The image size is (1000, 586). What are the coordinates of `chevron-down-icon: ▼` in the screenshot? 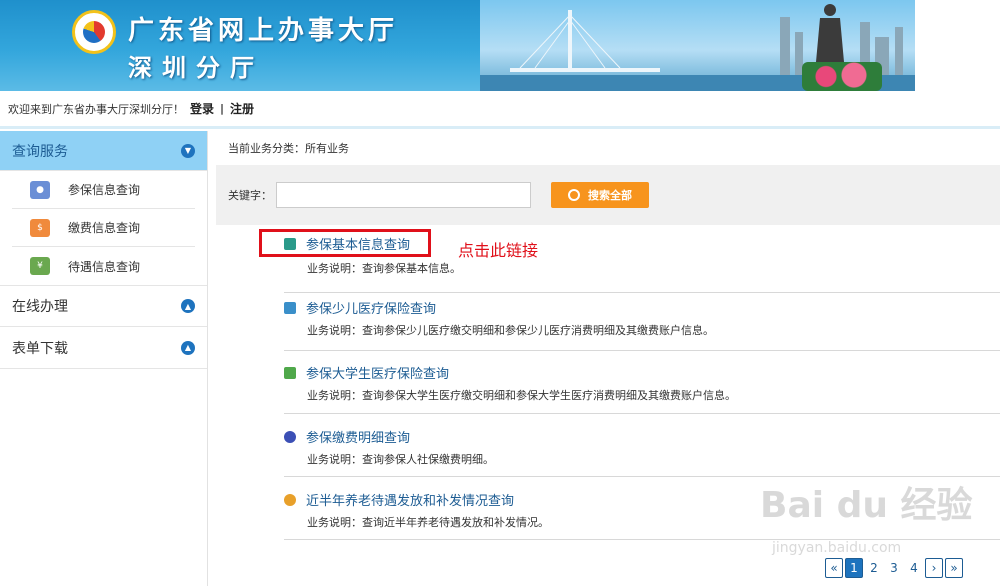 It's located at (188, 150).